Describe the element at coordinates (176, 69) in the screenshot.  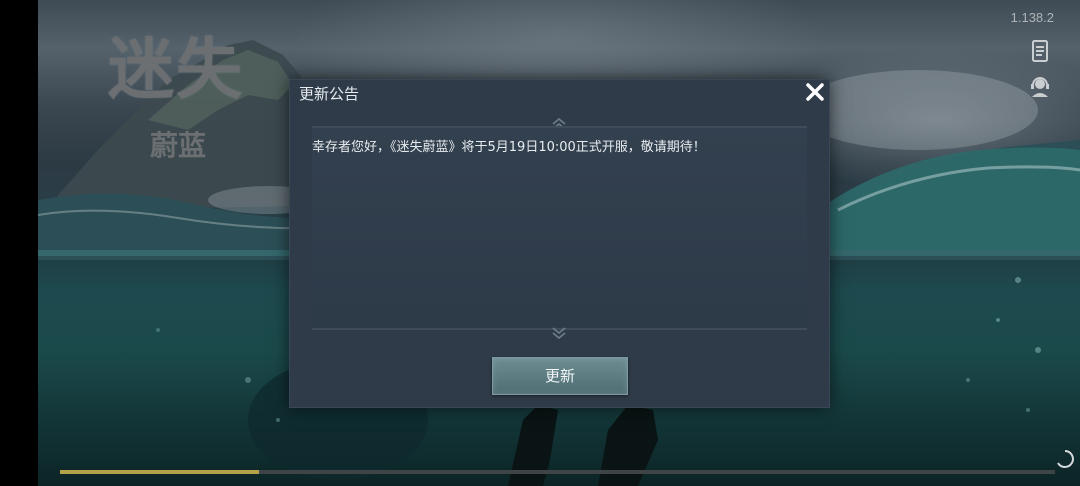
I see `logo-title: 迷失` at that location.